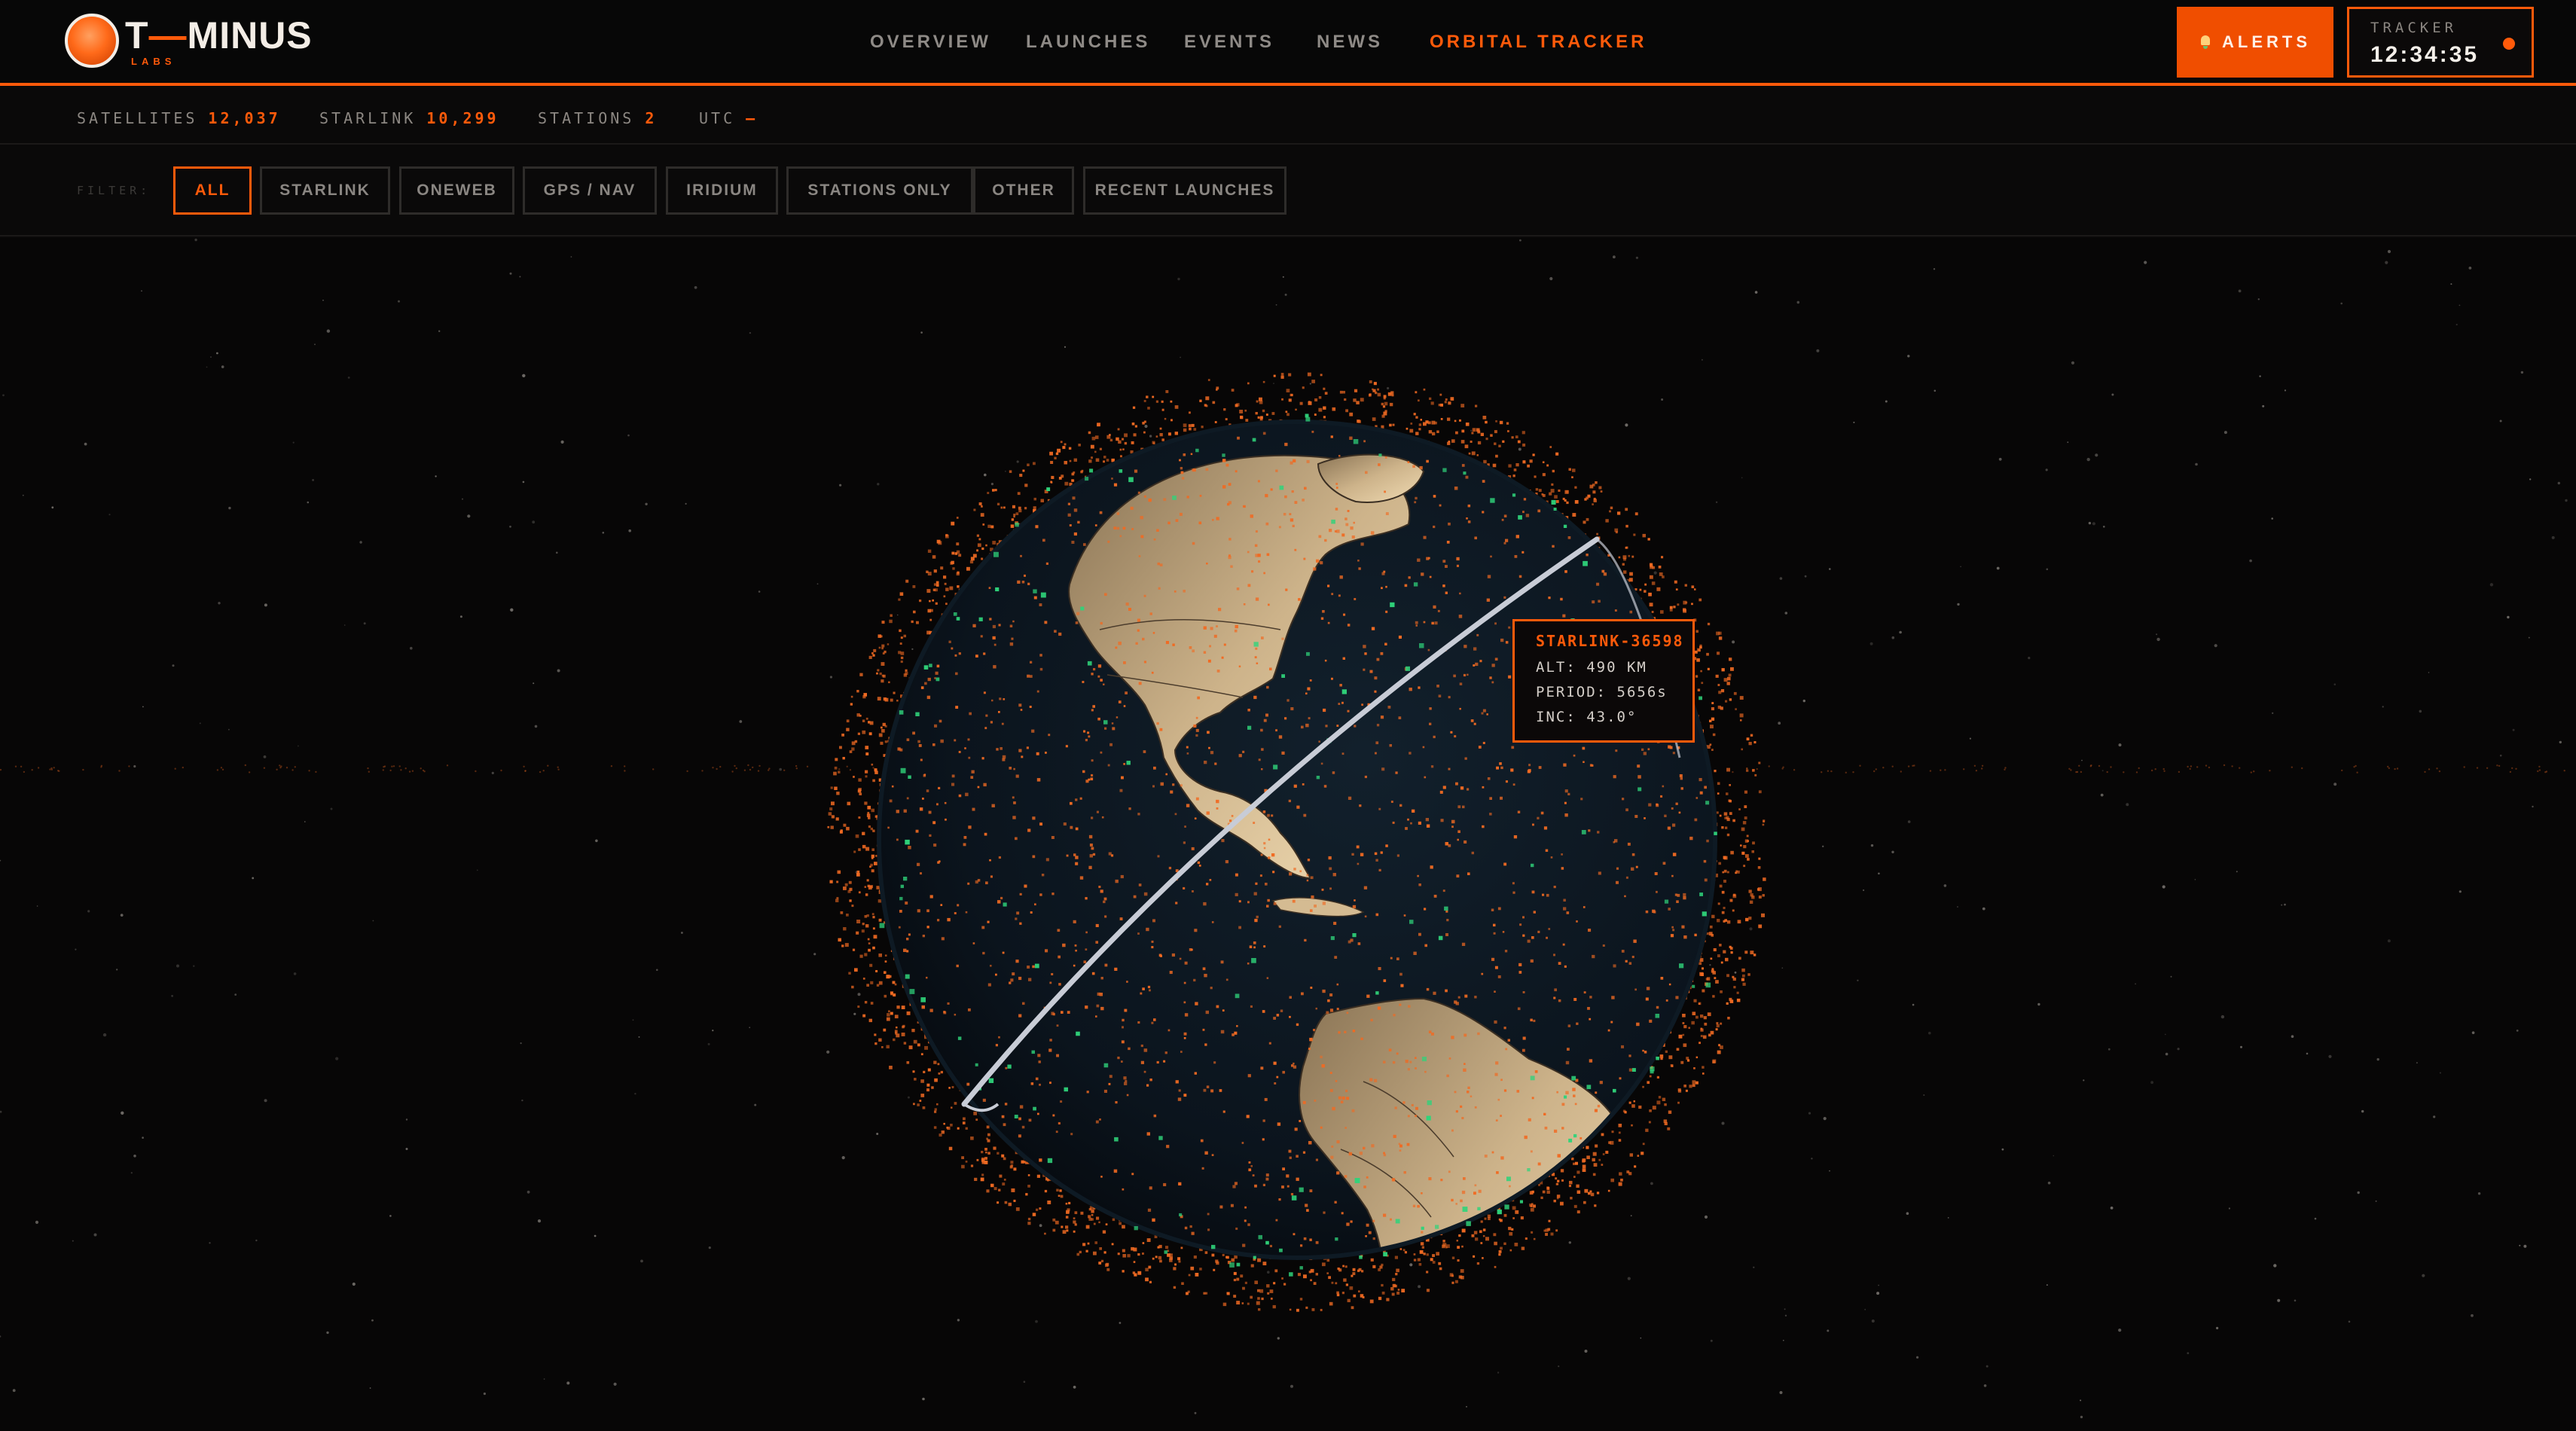 The height and width of the screenshot is (1431, 2576). Describe the element at coordinates (1088, 42) in the screenshot. I see `nav-launches: LAUNCHES` at that location.